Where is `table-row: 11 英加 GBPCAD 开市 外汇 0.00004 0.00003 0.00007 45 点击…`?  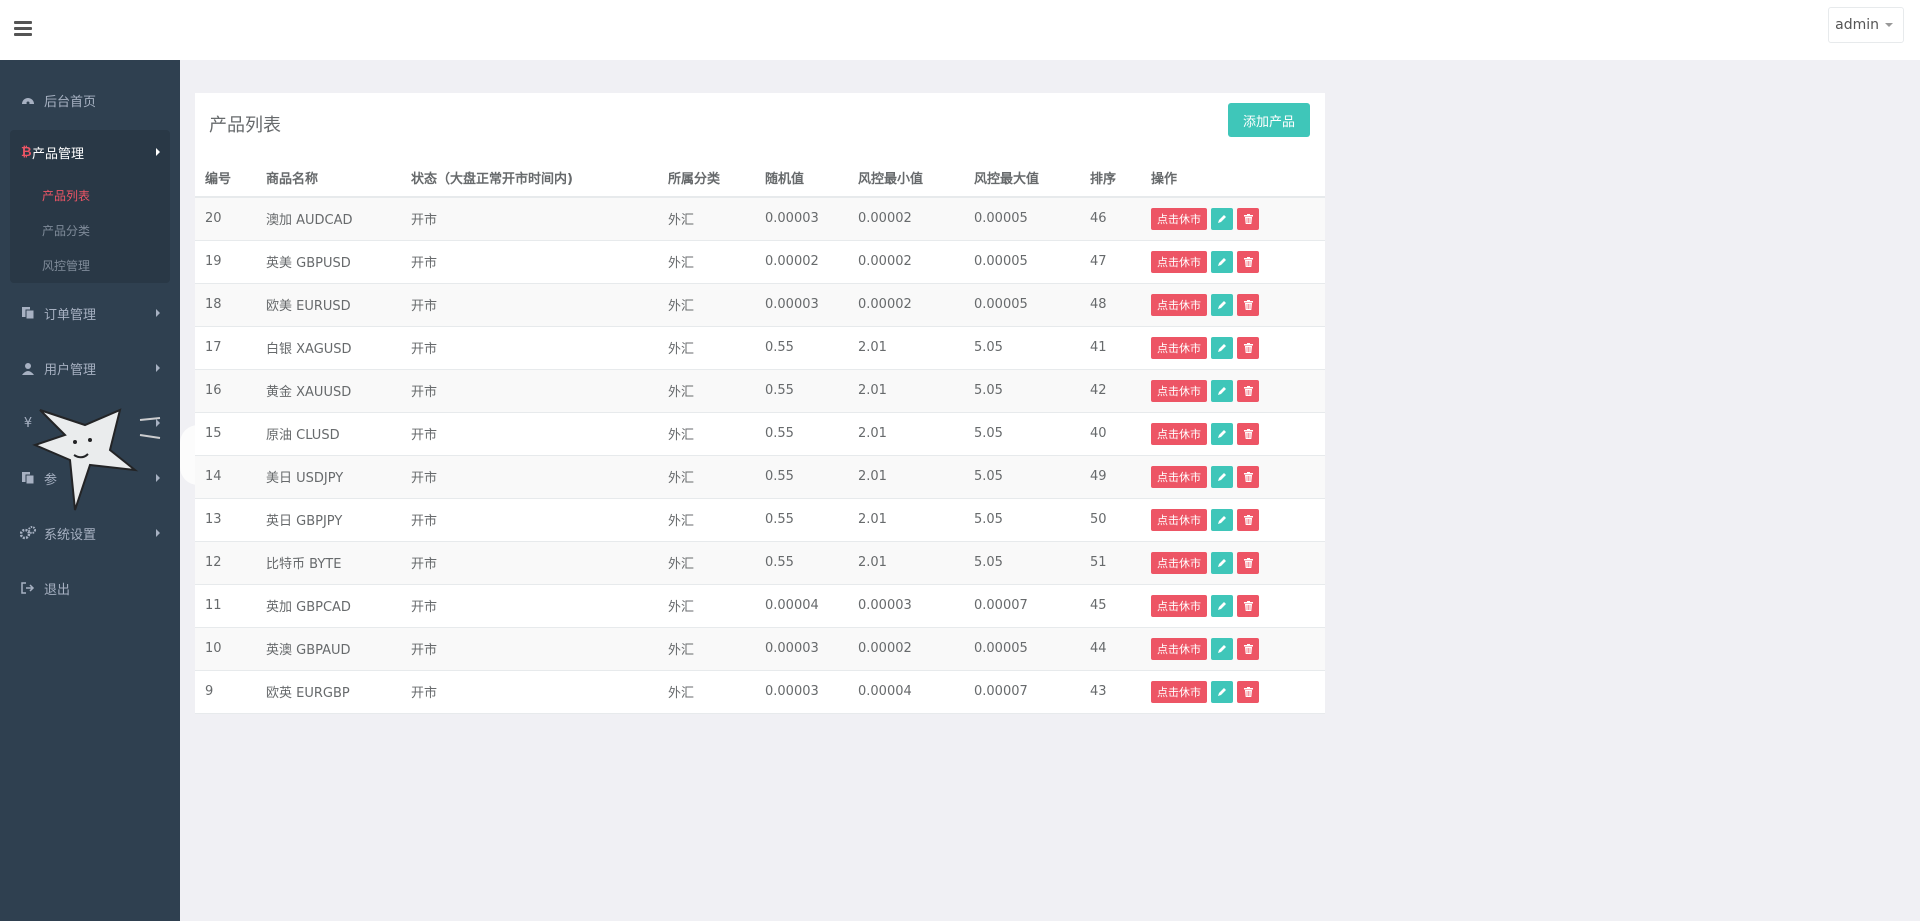 table-row: 11 英加 GBPCAD 开市 外汇 0.00004 0.00003 0.00007 45 点击… is located at coordinates (760, 606).